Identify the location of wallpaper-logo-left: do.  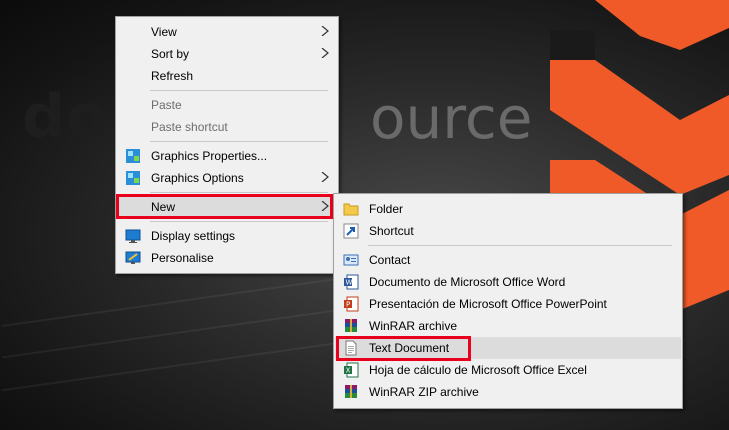
(65, 117).